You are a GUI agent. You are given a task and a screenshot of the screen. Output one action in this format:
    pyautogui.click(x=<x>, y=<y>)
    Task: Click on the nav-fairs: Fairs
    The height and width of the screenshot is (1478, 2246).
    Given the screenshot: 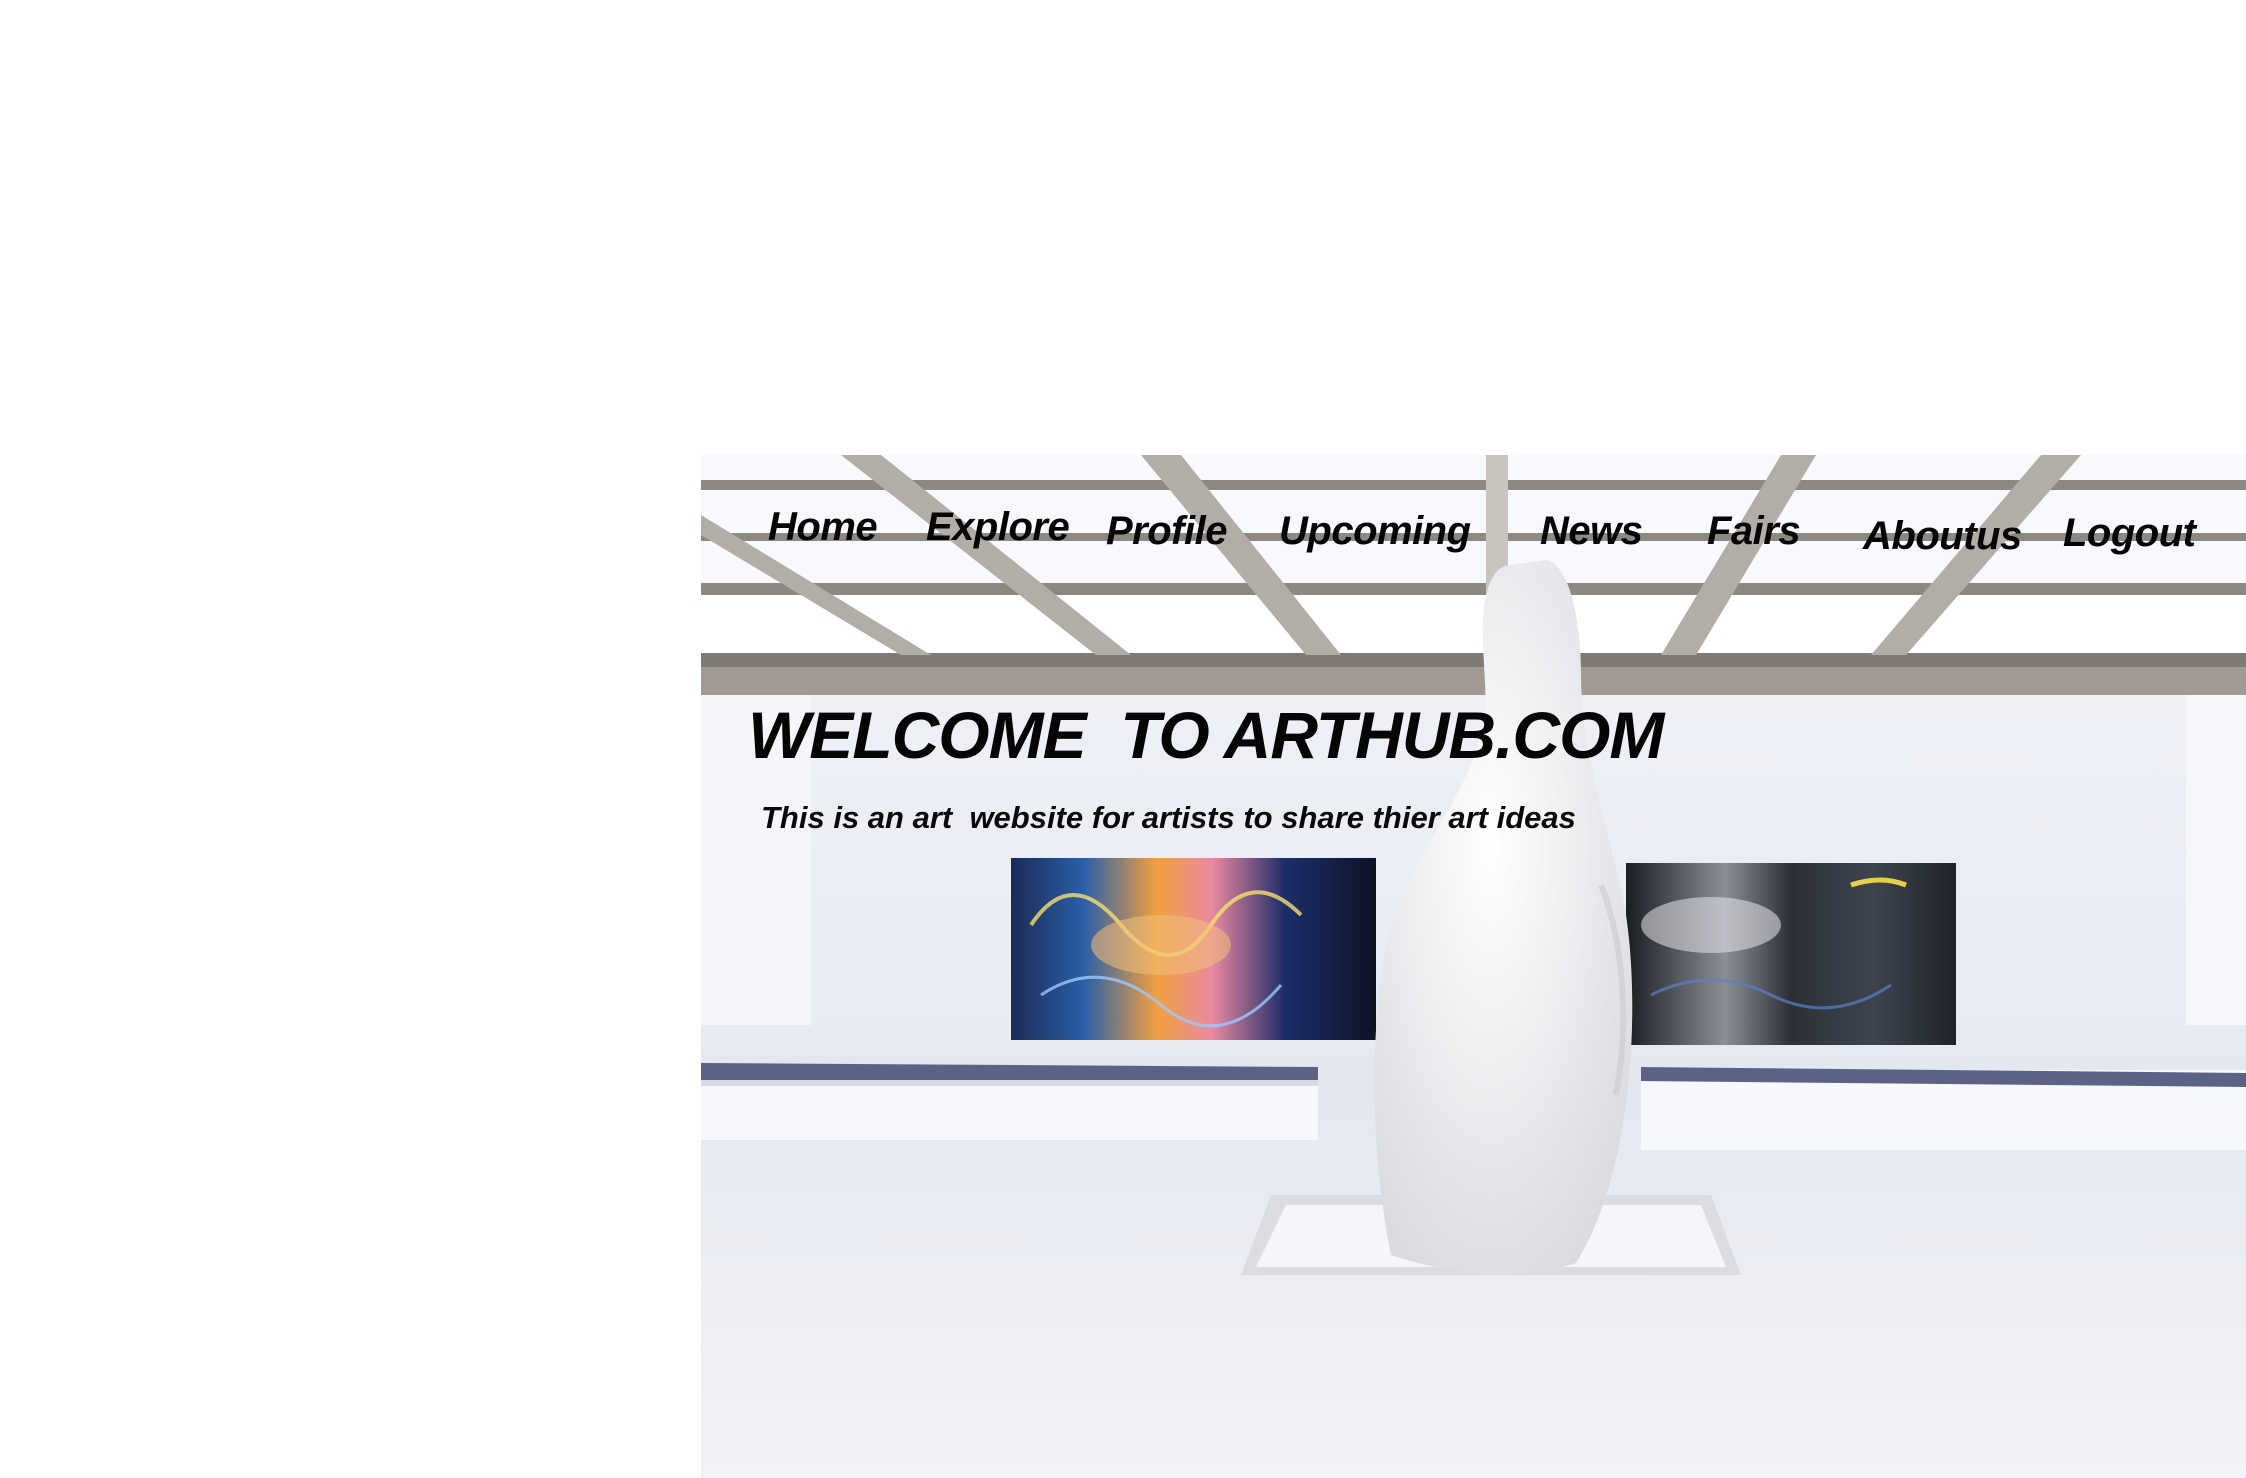 What is the action you would take?
    pyautogui.click(x=1754, y=531)
    